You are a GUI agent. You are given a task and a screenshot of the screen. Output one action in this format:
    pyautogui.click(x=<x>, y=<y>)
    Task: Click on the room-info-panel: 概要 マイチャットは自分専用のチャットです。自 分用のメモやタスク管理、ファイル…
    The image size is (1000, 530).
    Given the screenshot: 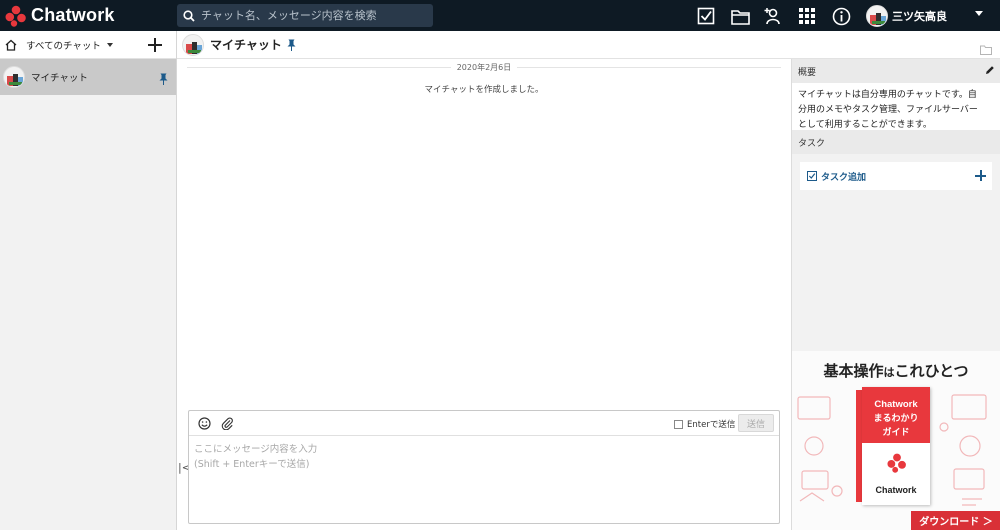 What is the action you would take?
    pyautogui.click(x=895, y=205)
    